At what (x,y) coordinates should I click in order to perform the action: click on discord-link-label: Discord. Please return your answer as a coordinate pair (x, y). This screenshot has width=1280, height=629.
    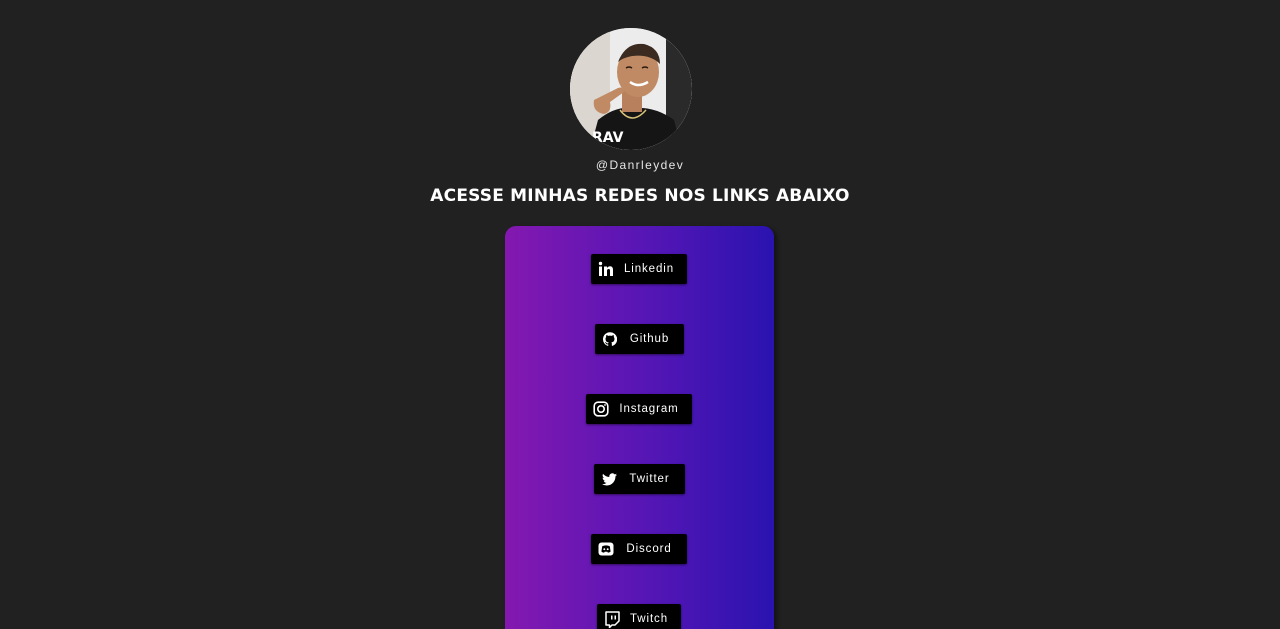
    Looking at the image, I should click on (649, 549).